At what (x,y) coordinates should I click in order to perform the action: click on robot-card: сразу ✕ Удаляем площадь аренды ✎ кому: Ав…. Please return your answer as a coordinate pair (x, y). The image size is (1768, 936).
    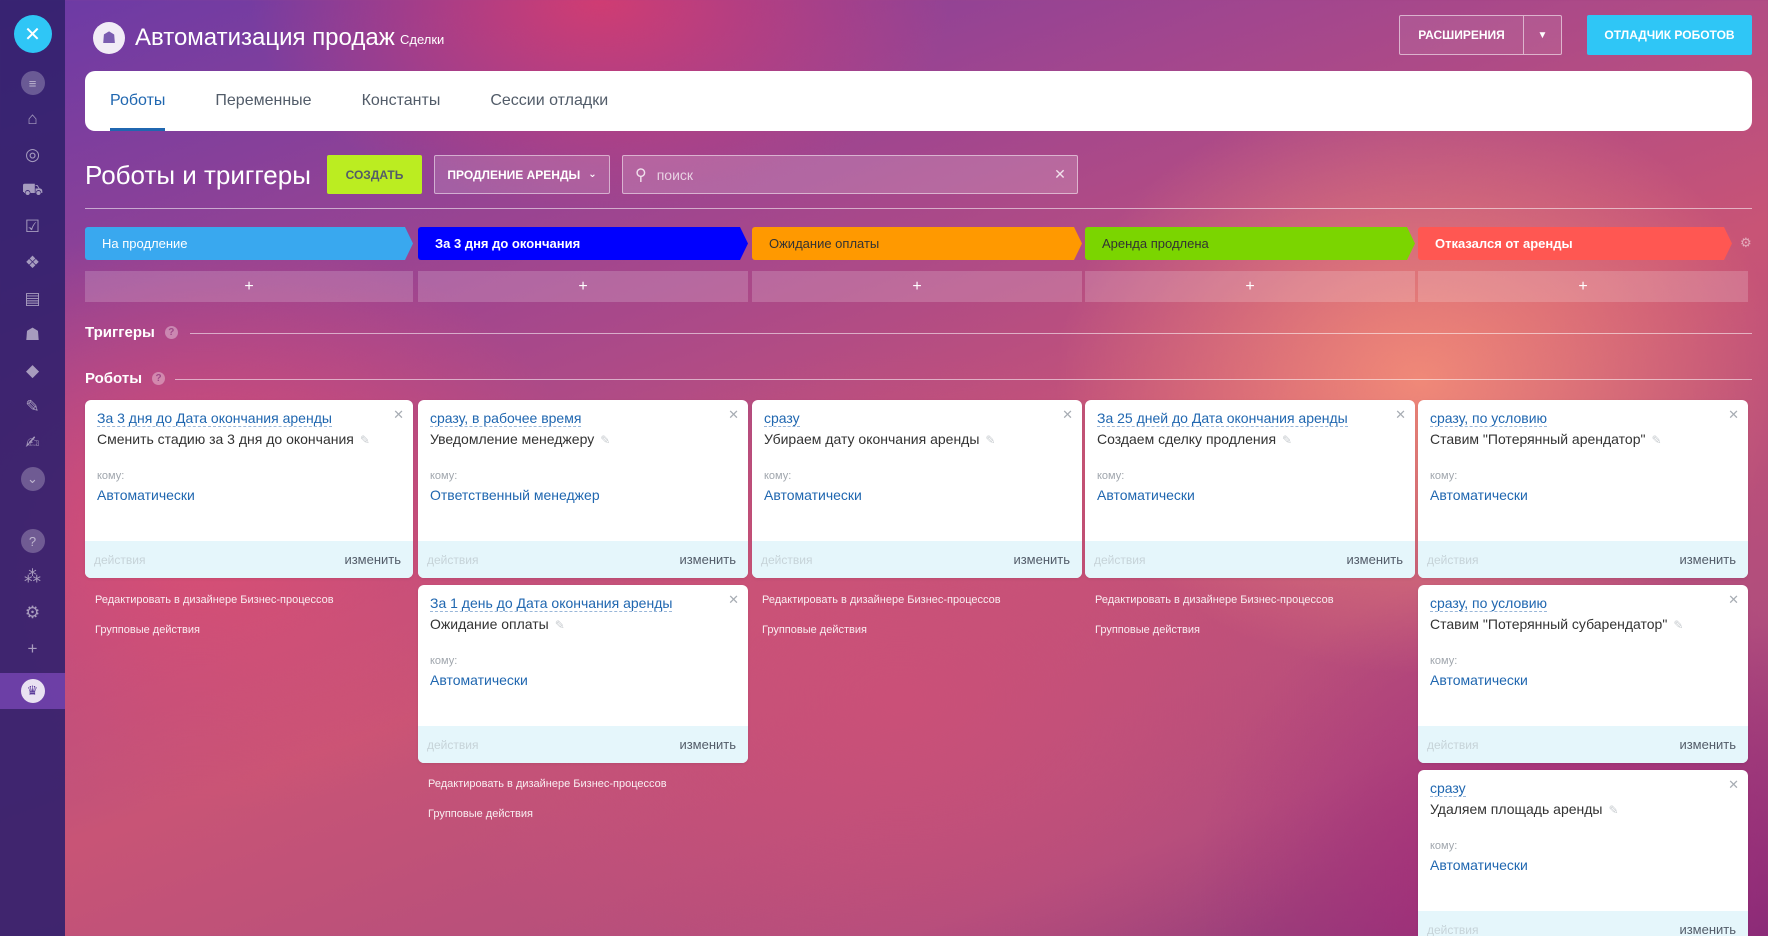
    Looking at the image, I should click on (1583, 853).